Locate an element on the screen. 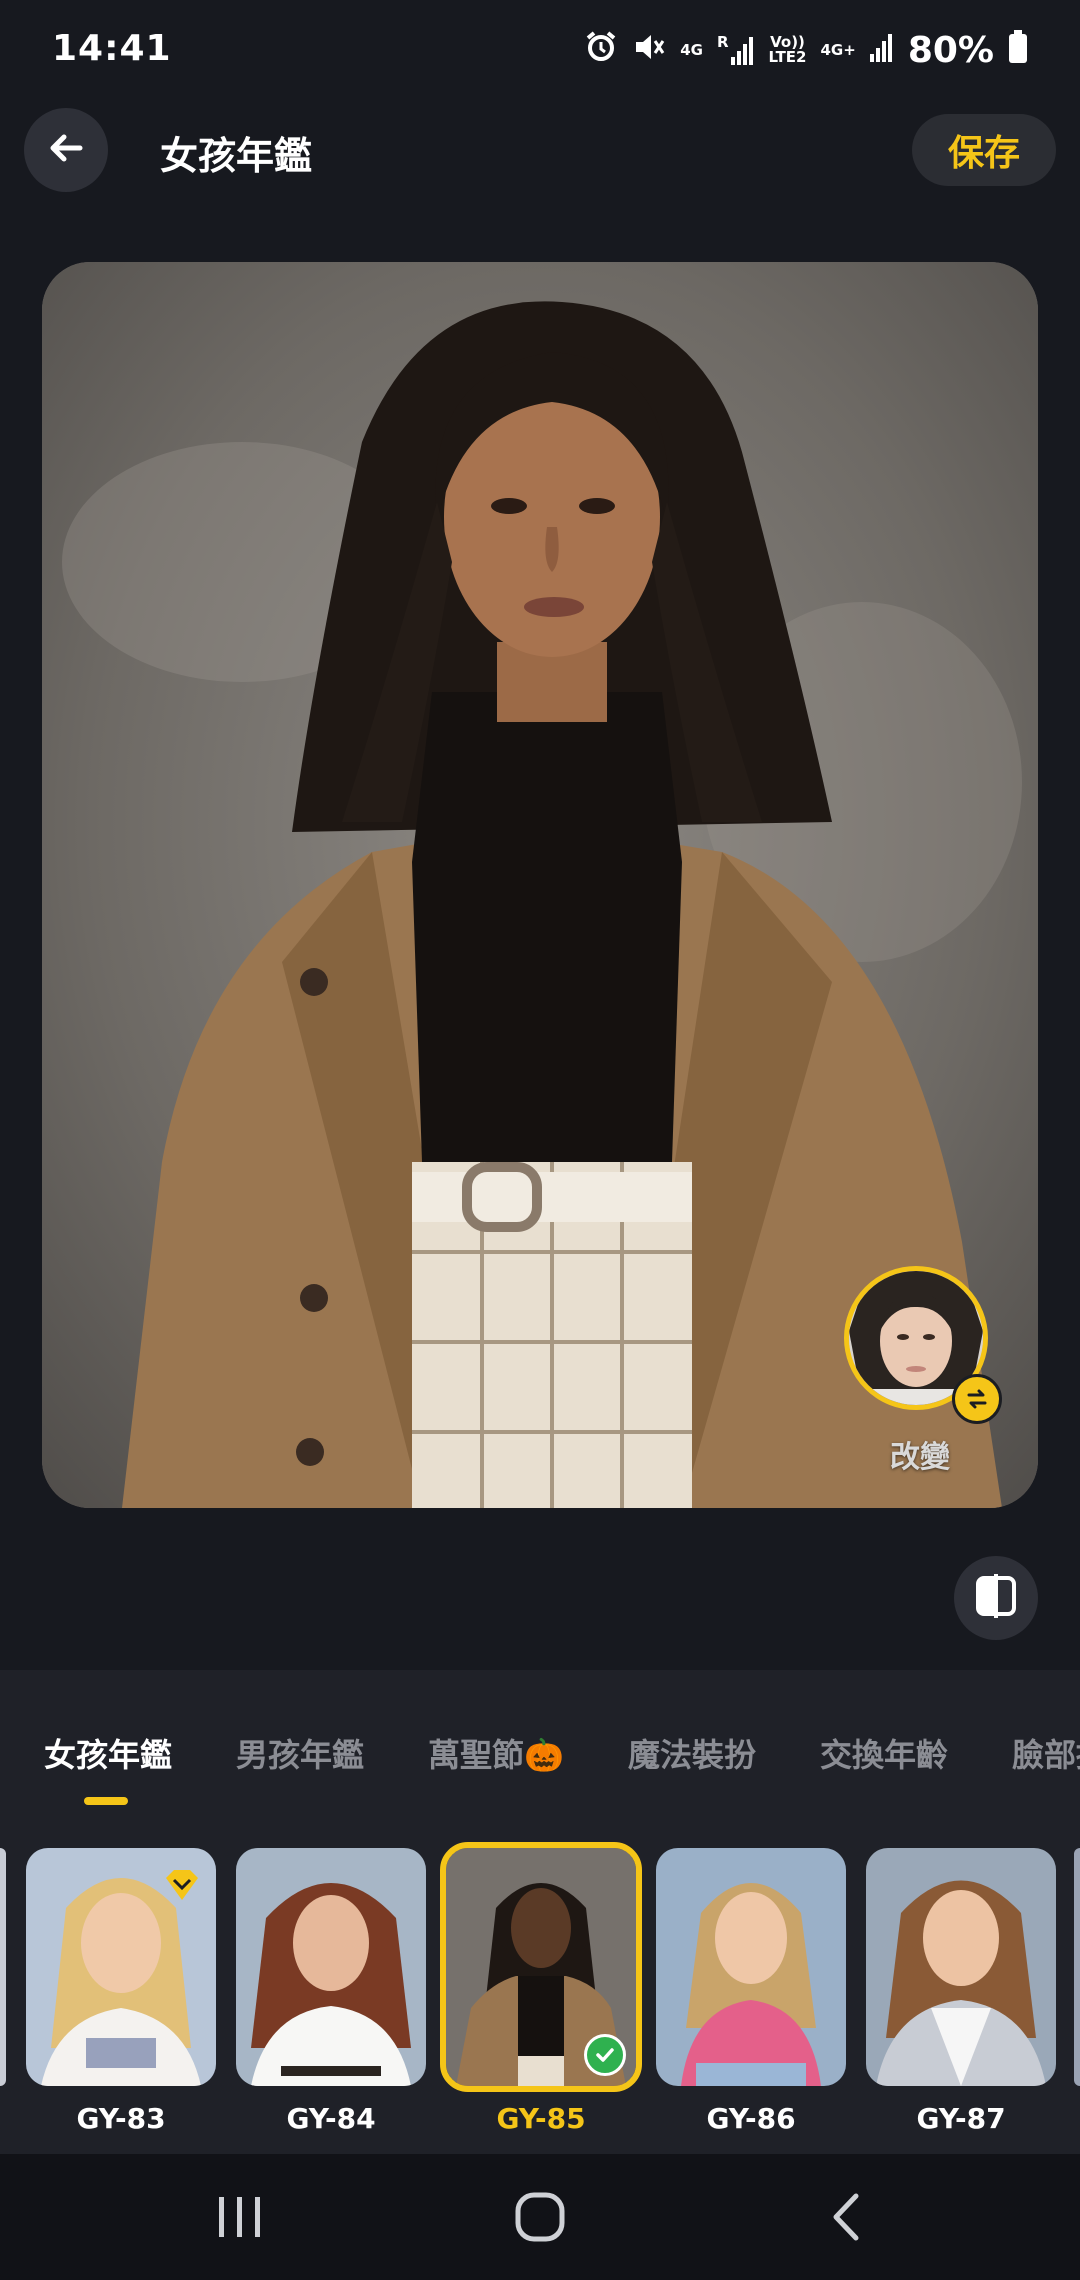  page-title: 女孩年鑑 is located at coordinates (236, 156).